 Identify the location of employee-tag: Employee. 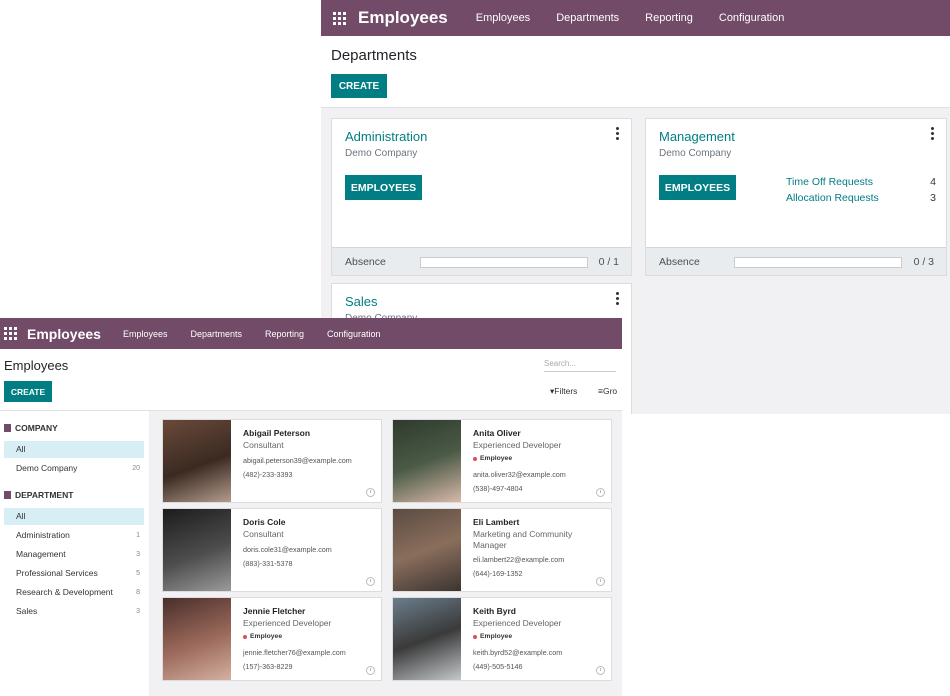
(492, 458).